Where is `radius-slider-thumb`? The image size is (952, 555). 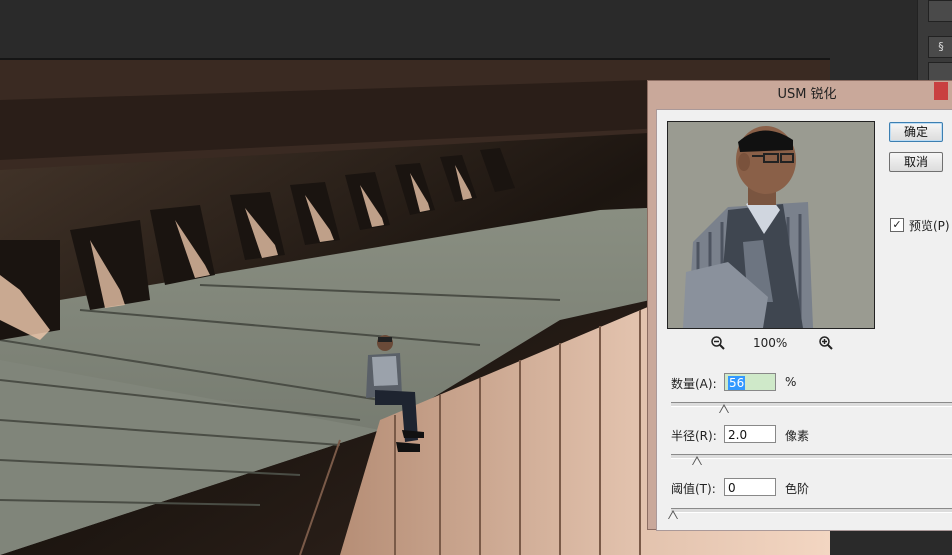
radius-slider-thumb is located at coordinates (697, 460).